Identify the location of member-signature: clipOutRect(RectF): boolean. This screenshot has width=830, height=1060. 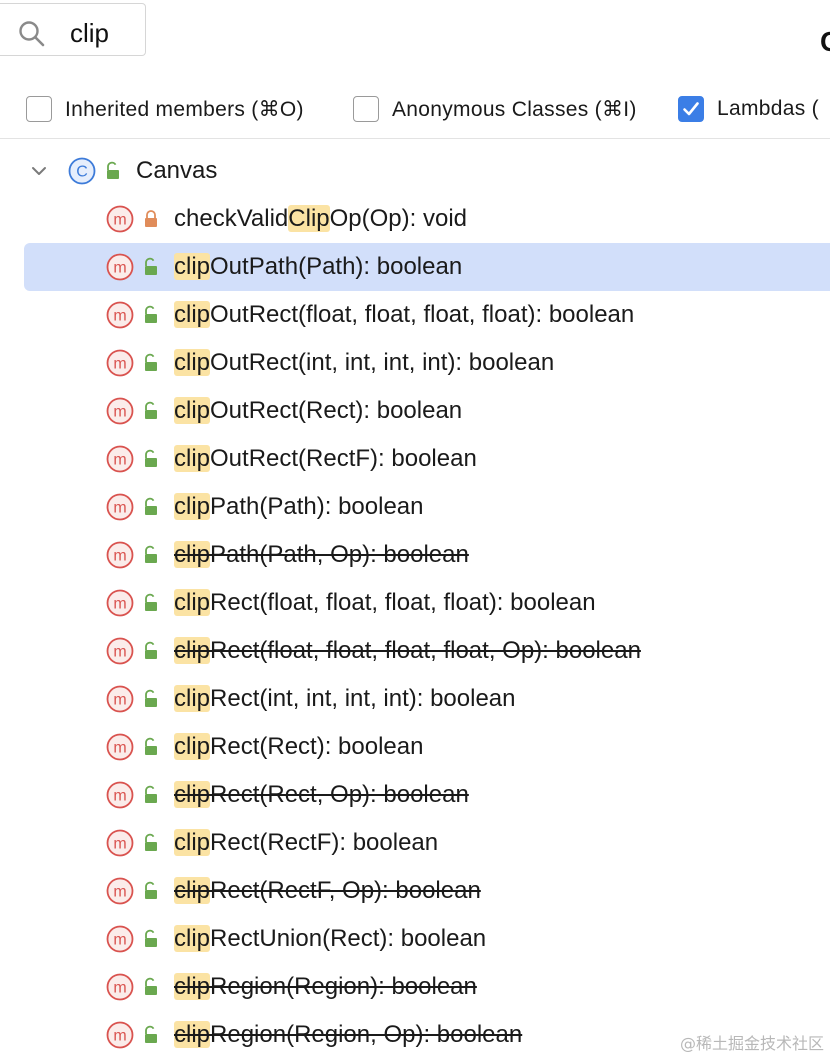
(325, 459).